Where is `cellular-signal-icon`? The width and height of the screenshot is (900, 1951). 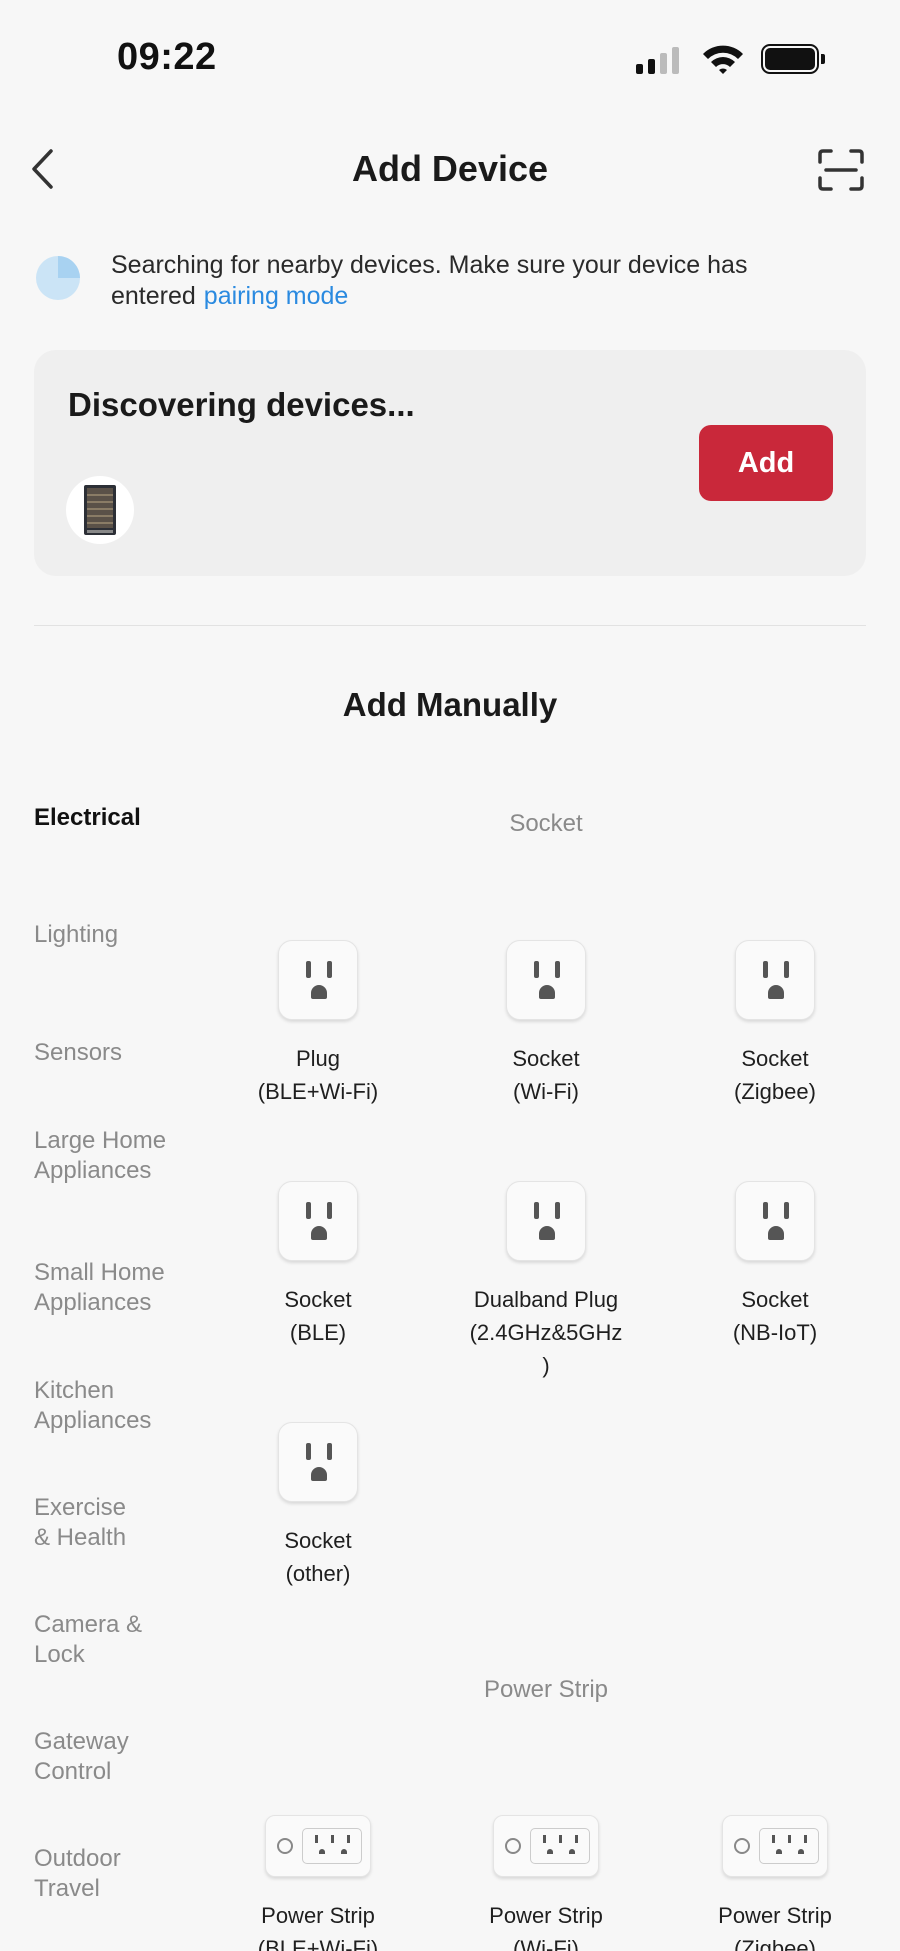
cellular-signal-icon is located at coordinates (657, 59).